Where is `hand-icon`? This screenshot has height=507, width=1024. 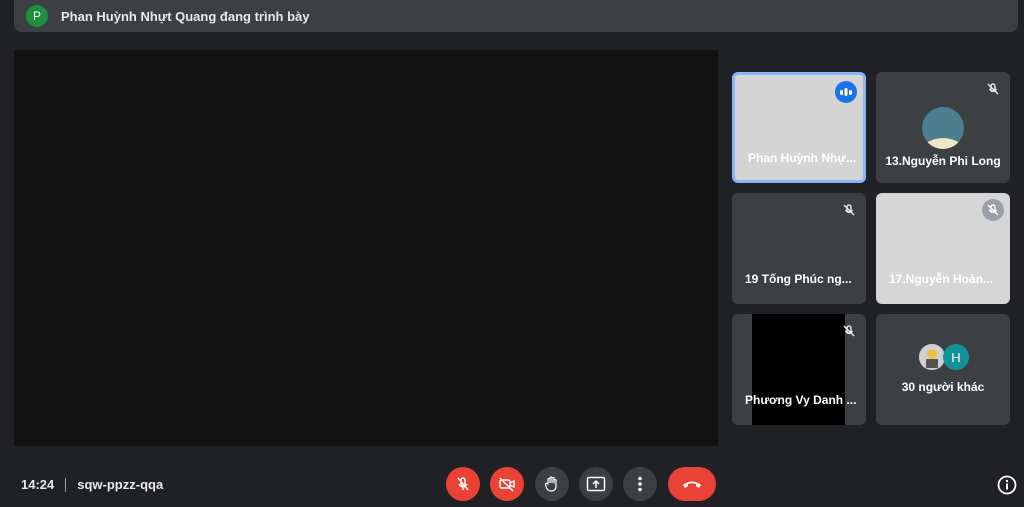 hand-icon is located at coordinates (550, 484).